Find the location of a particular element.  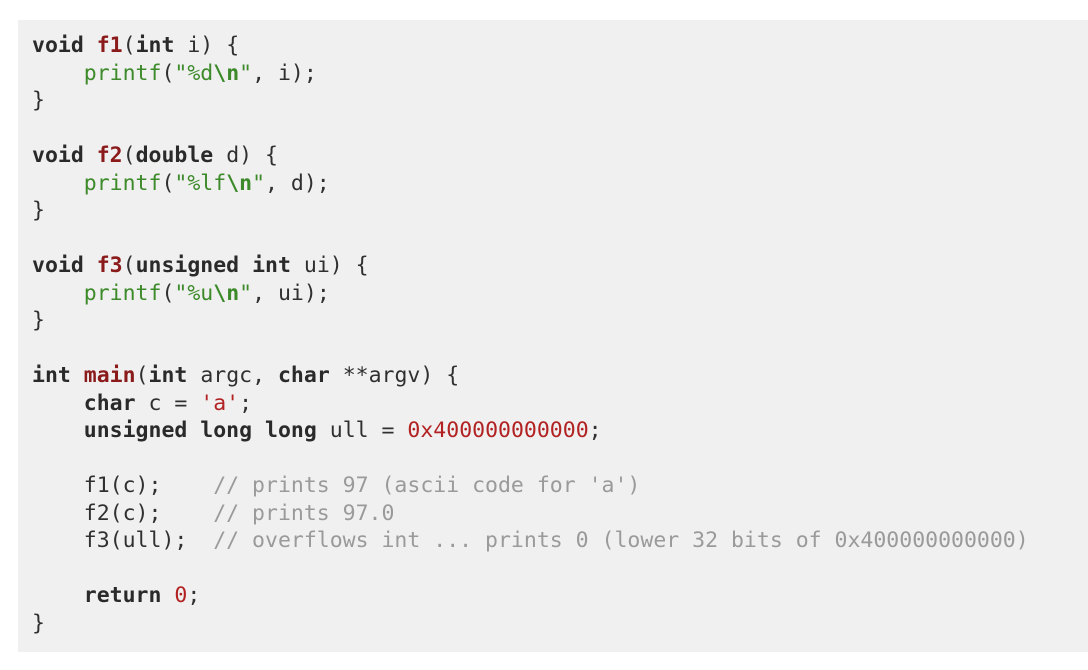

code-token: double is located at coordinates (174, 155).